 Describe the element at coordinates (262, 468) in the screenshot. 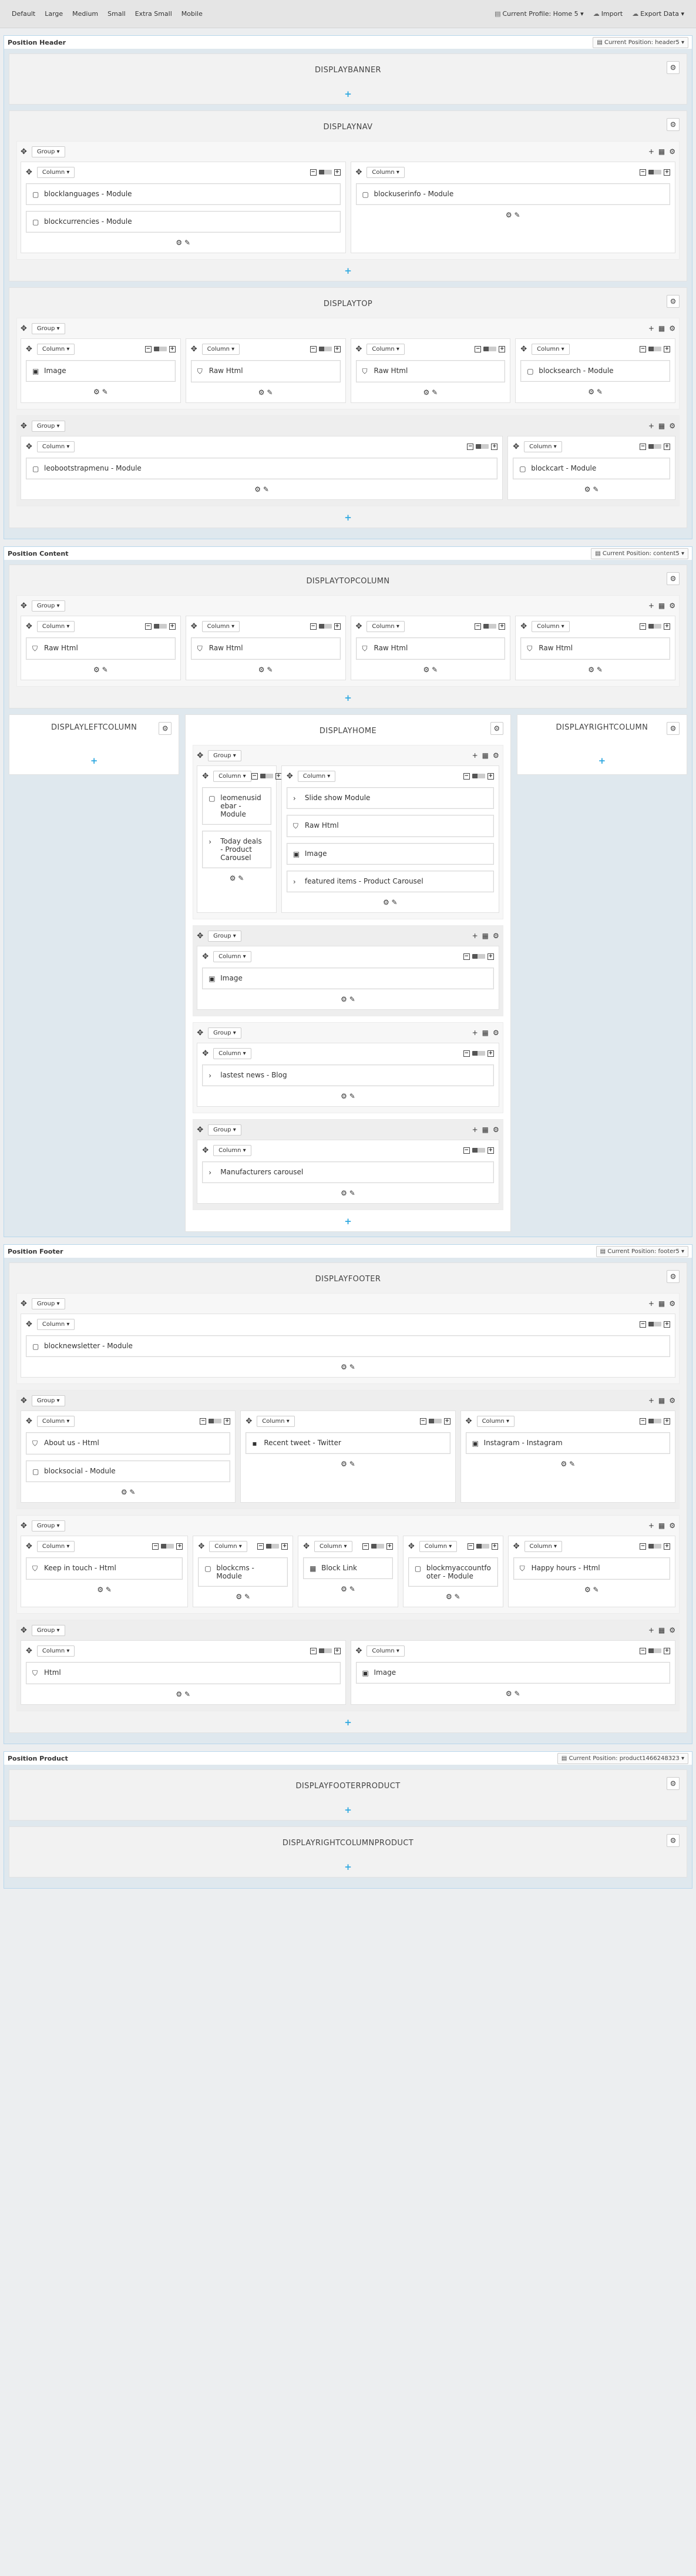

I see `widget-item: ▢ leobootstrapmenu - Module` at that location.